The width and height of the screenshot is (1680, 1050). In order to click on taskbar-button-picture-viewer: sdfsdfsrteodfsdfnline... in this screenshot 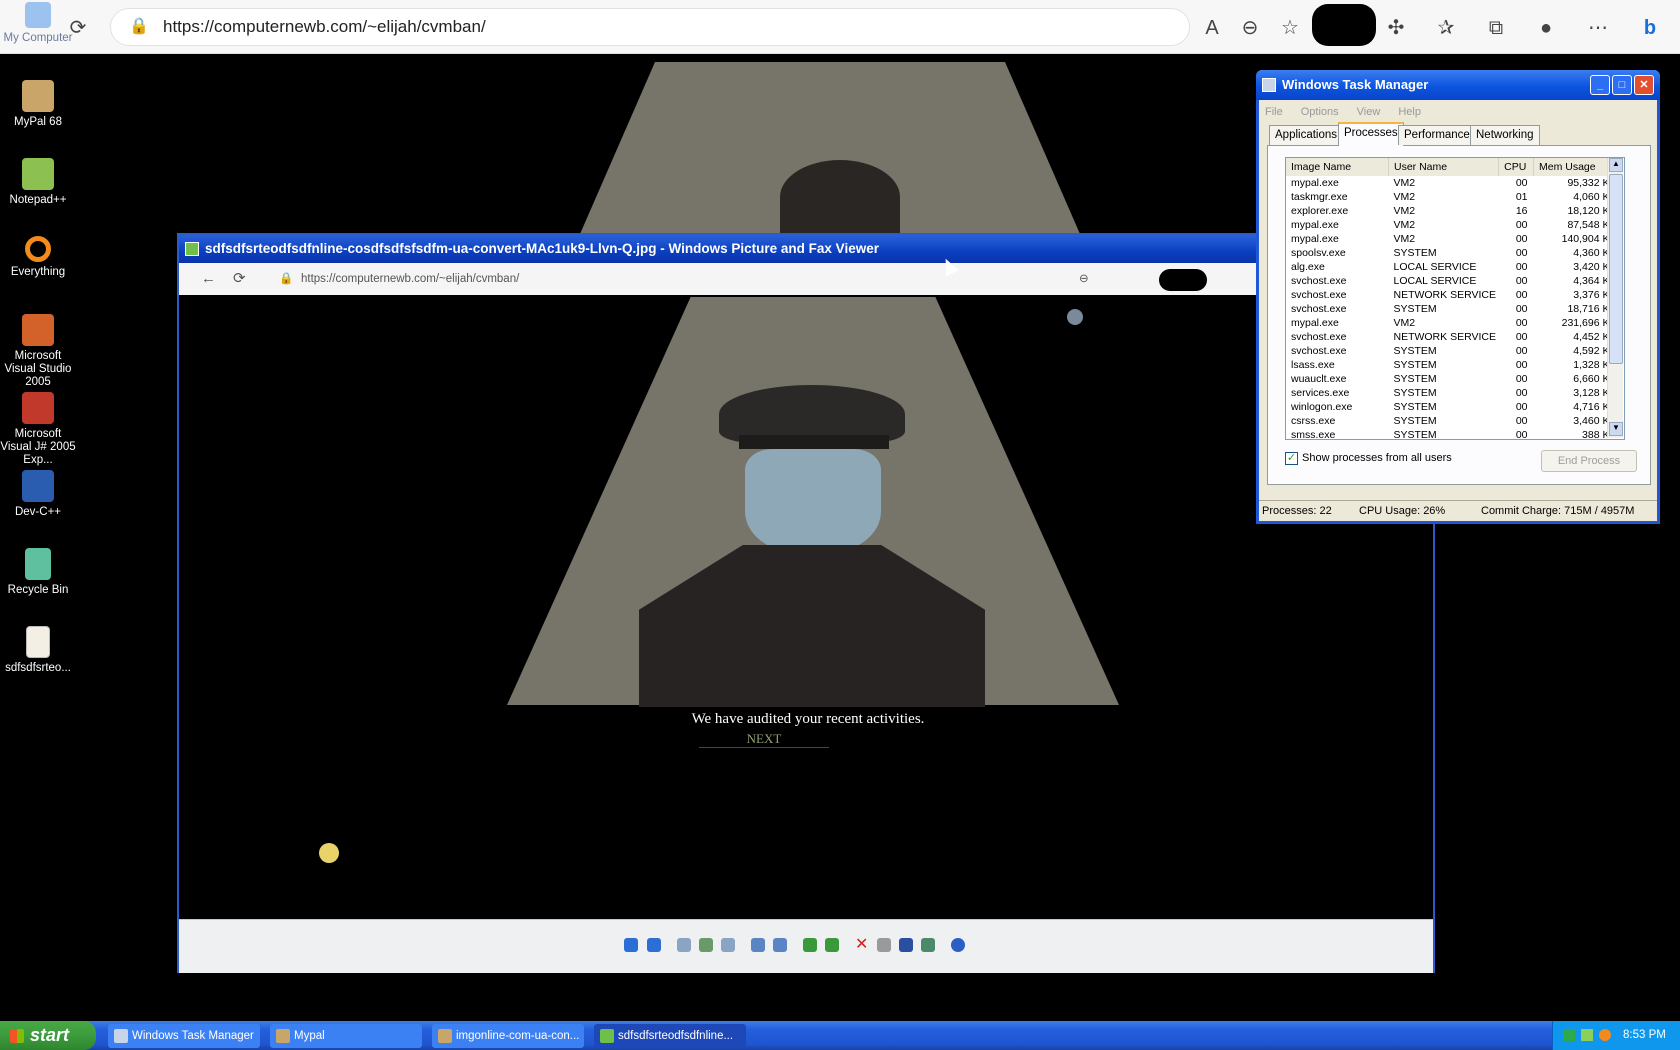, I will do `click(670, 1036)`.